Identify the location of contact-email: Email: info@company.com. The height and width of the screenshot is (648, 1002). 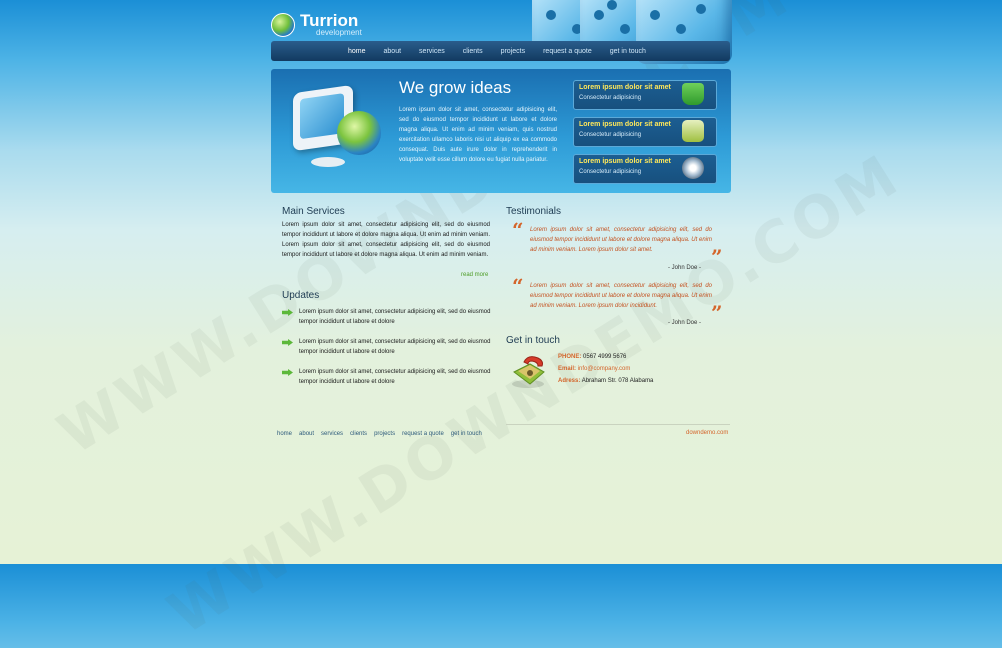
(594, 369).